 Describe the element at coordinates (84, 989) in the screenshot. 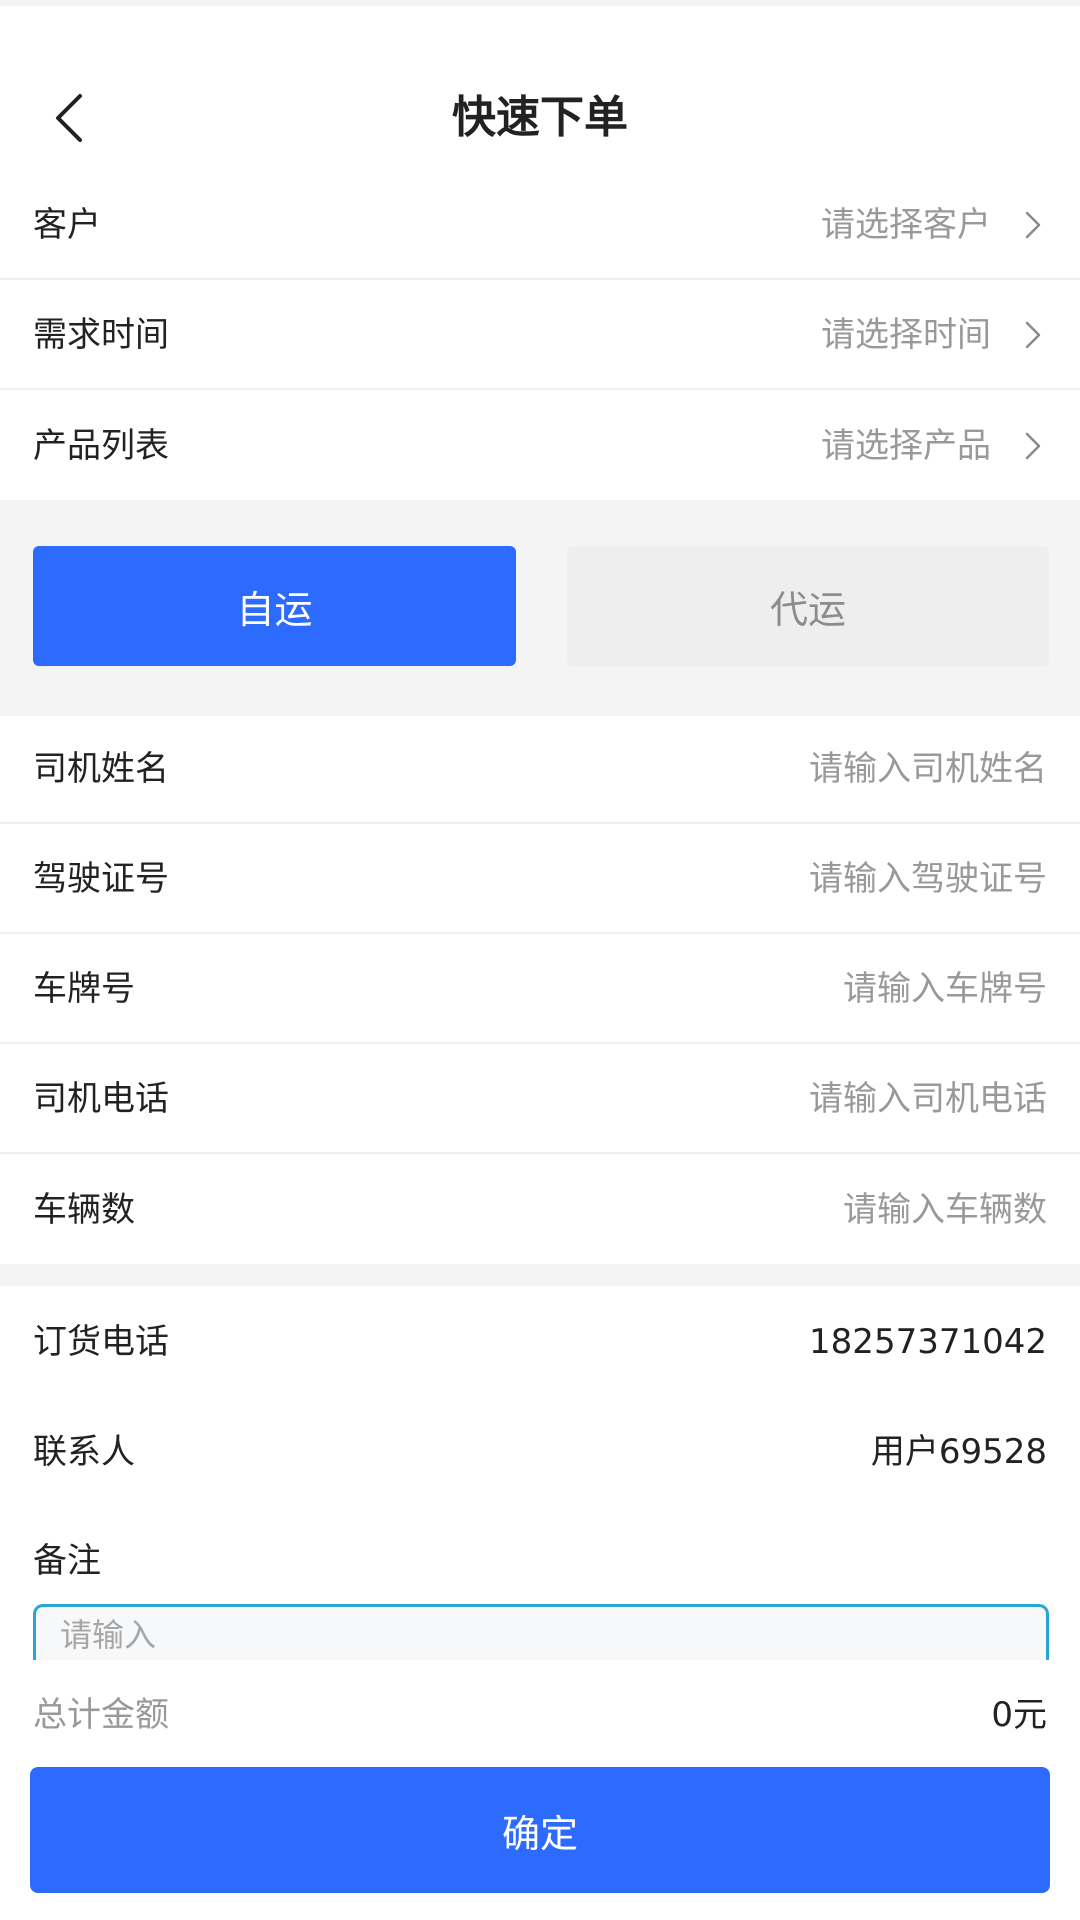

I see `plate-no-label: 车牌号` at that location.